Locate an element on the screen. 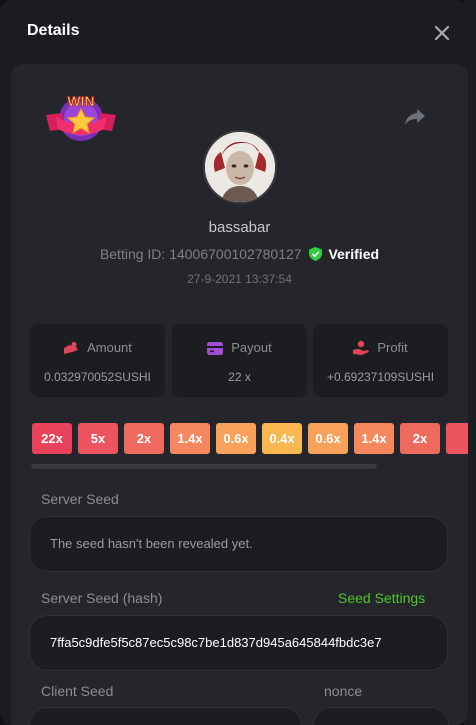  username: bassabar is located at coordinates (239, 227).